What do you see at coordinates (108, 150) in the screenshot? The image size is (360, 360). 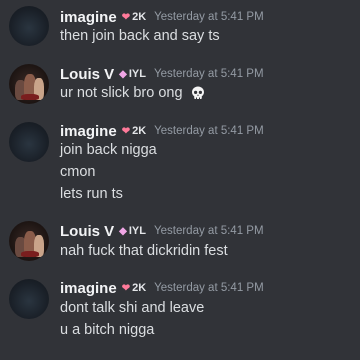 I see `message-content: join back nigga` at bounding box center [108, 150].